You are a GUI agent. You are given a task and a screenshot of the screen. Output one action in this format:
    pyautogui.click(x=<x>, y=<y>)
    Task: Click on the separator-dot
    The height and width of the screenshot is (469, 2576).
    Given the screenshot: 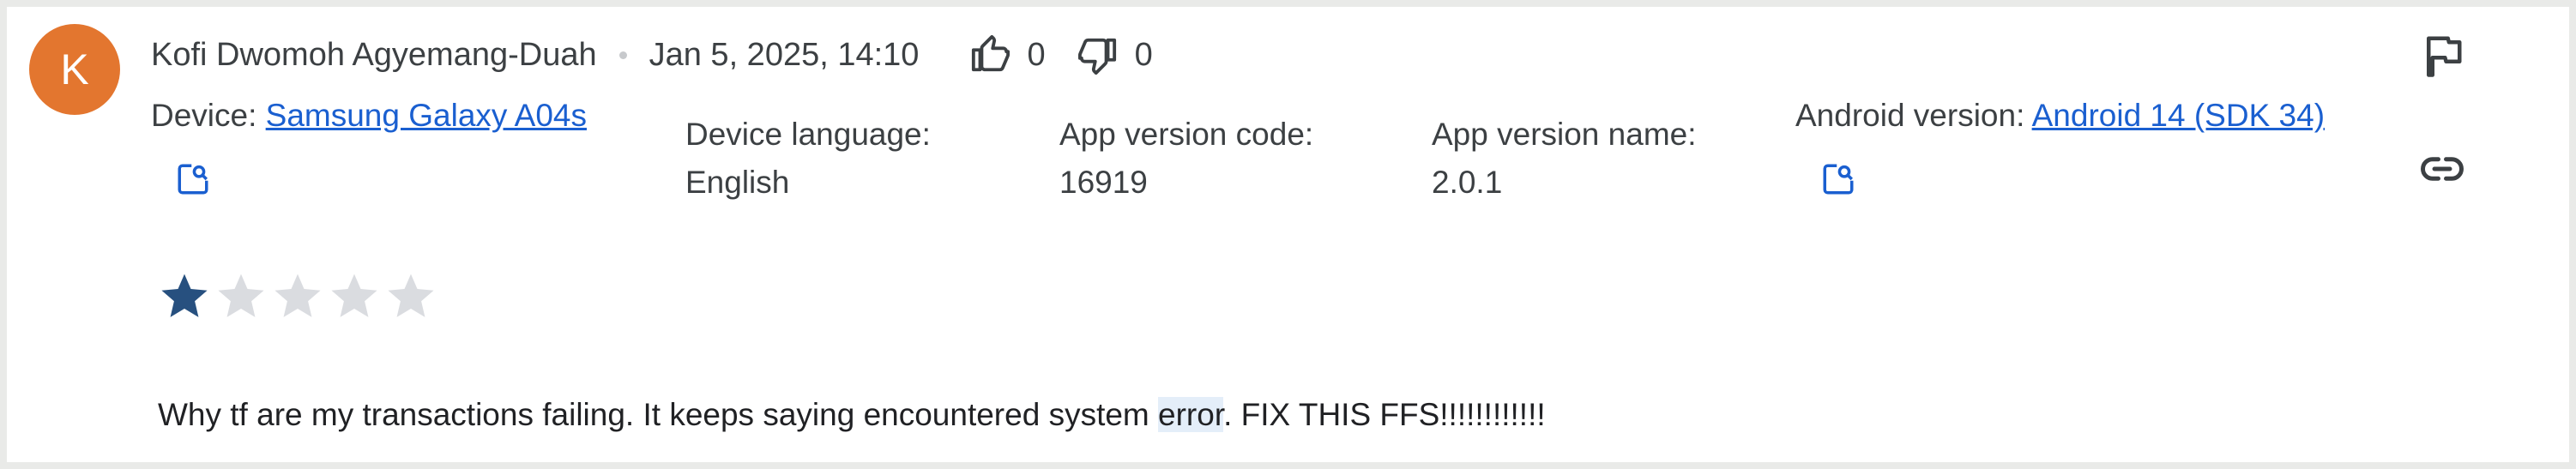 What is the action you would take?
    pyautogui.click(x=622, y=55)
    